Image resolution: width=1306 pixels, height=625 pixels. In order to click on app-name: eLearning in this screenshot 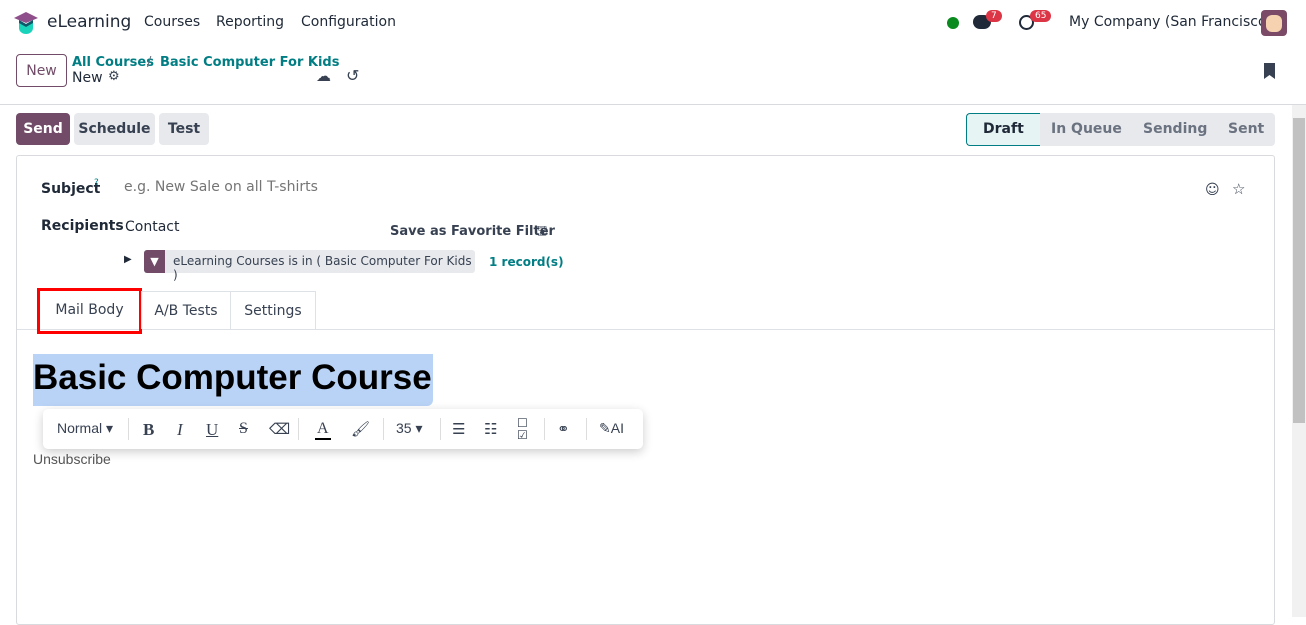, I will do `click(89, 22)`.